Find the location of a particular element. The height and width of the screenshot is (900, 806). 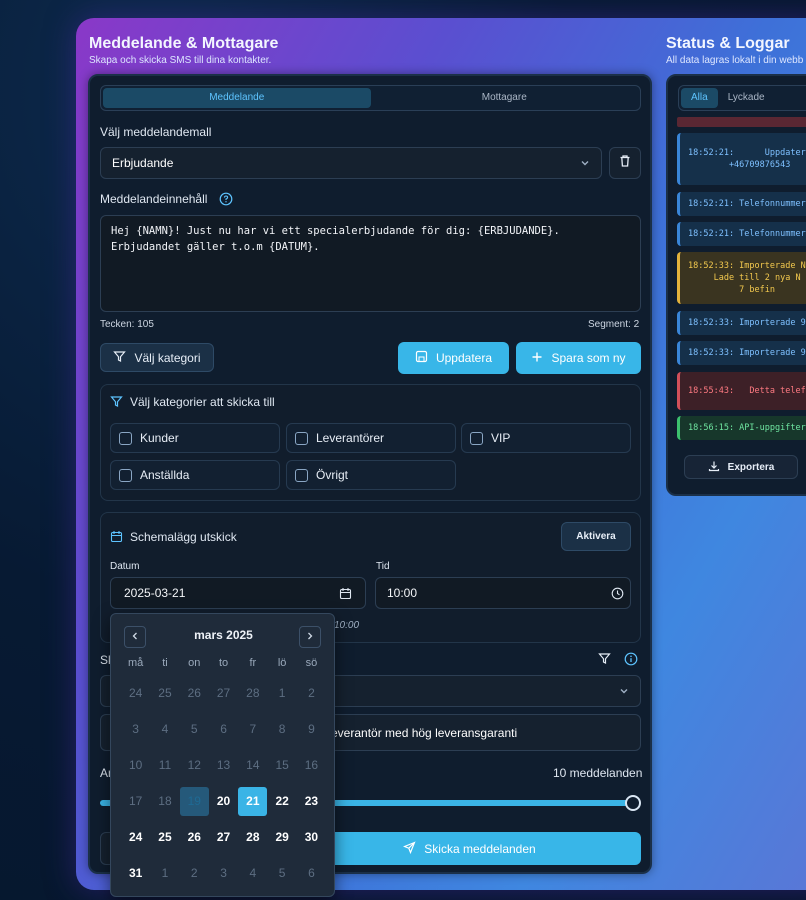

tab-alla: Alla is located at coordinates (699, 98).